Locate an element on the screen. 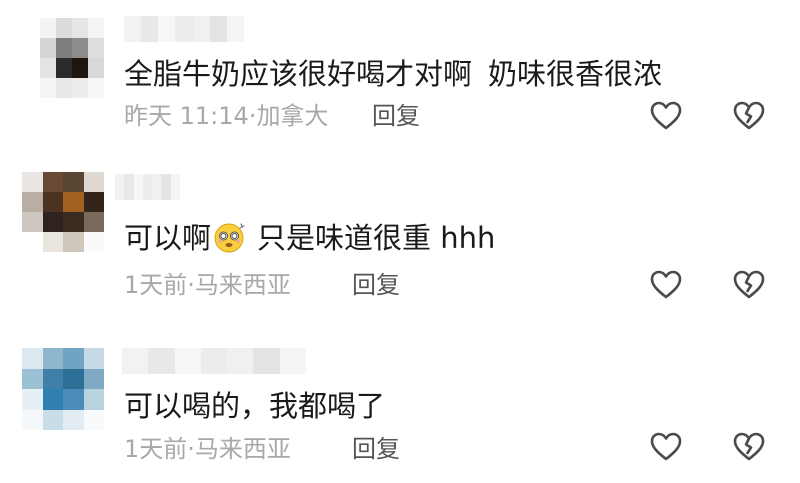 This screenshot has width=800, height=483. dizzy-smiley-emoji-icon is located at coordinates (229, 238).